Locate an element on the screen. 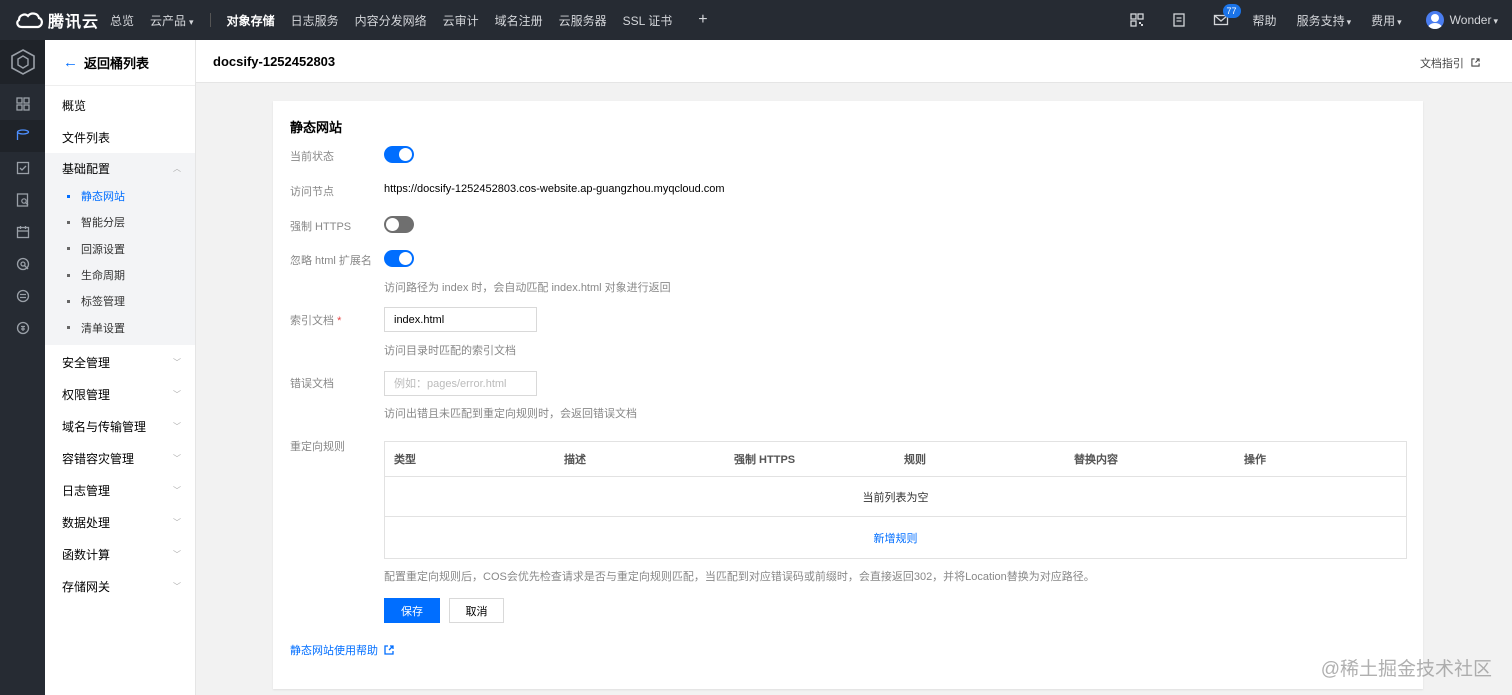 The width and height of the screenshot is (1512, 695). sidebar-item-label: 域名与传输管理 is located at coordinates (104, 427).